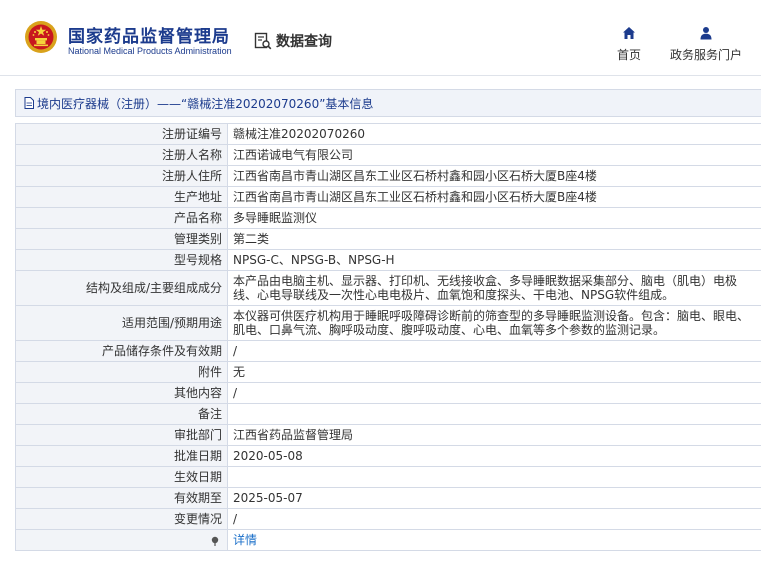 This screenshot has height=562, width=761. I want to click on document-icon, so click(29, 103).